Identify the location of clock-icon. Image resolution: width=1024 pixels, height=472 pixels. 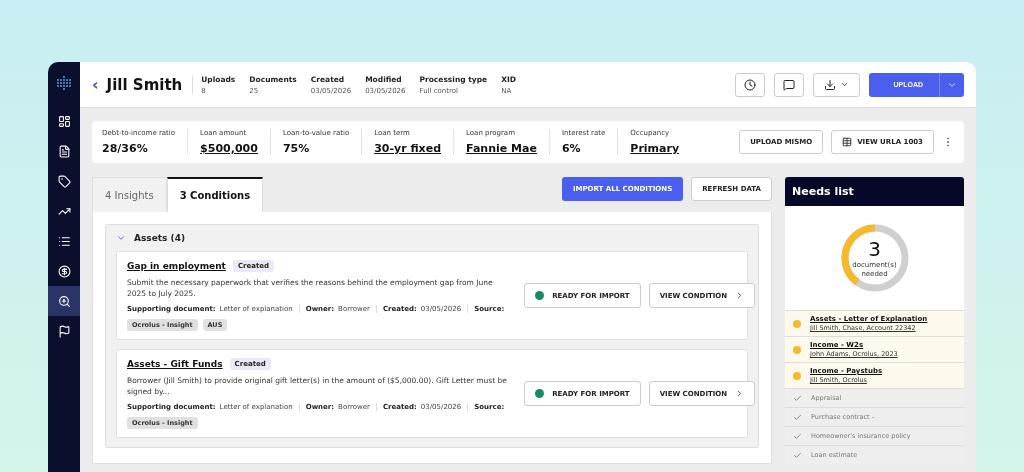
(750, 84).